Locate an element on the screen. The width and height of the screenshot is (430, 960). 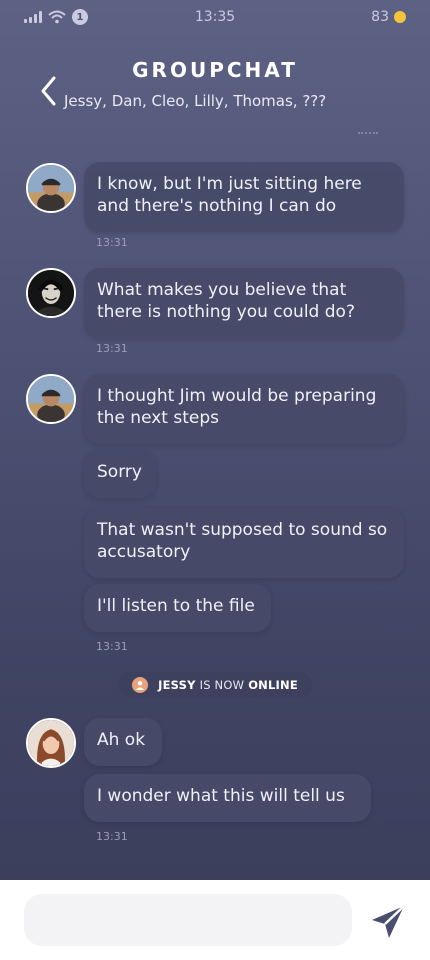
status-bar: 1 13:35 83 is located at coordinates (215, 17).